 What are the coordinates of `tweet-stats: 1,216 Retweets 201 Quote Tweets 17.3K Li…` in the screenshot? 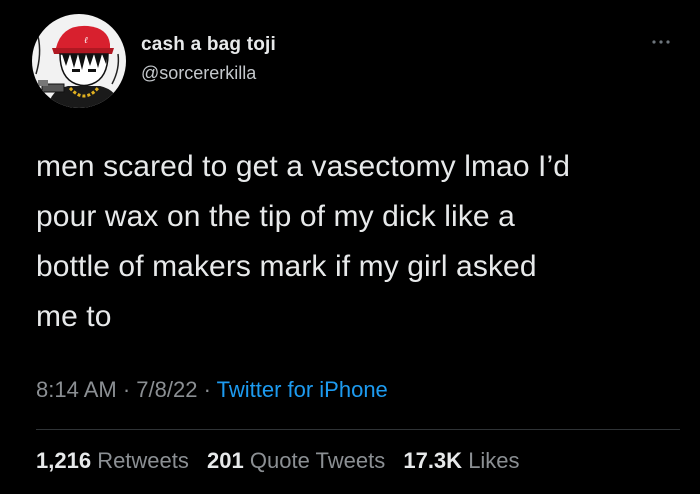 It's located at (284, 461).